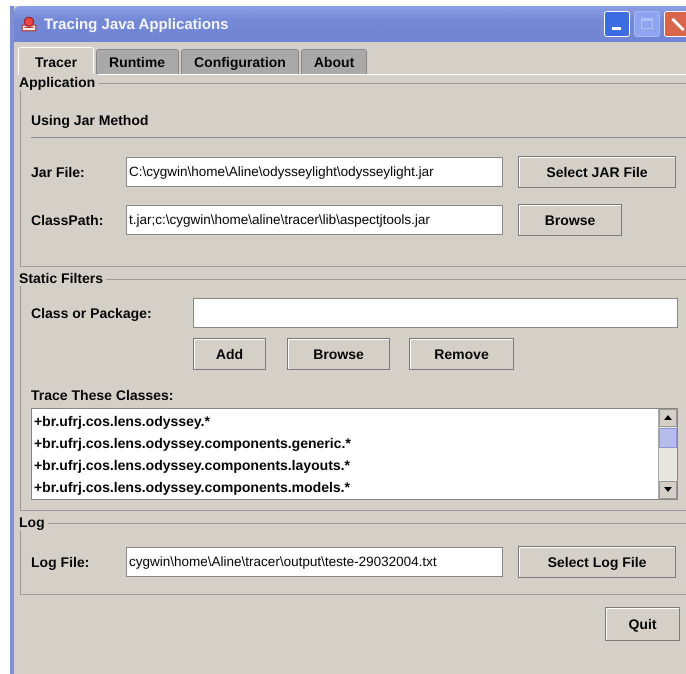  I want to click on list-label: Trace These Classes:, so click(102, 395).